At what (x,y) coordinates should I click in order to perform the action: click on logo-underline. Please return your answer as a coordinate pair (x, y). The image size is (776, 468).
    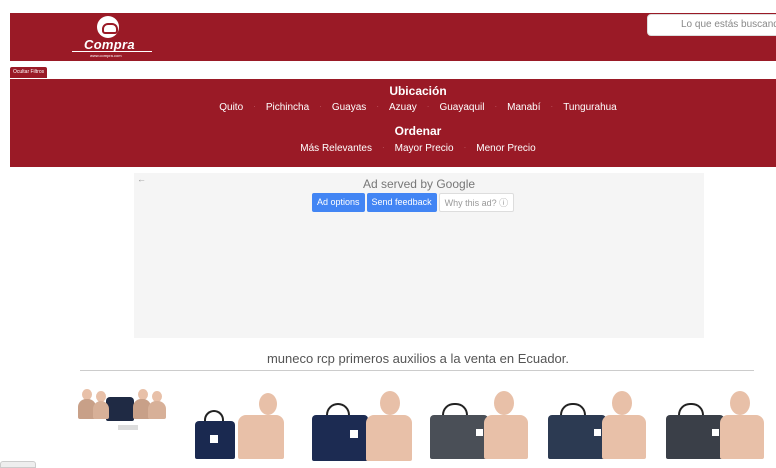
    Looking at the image, I should click on (112, 51).